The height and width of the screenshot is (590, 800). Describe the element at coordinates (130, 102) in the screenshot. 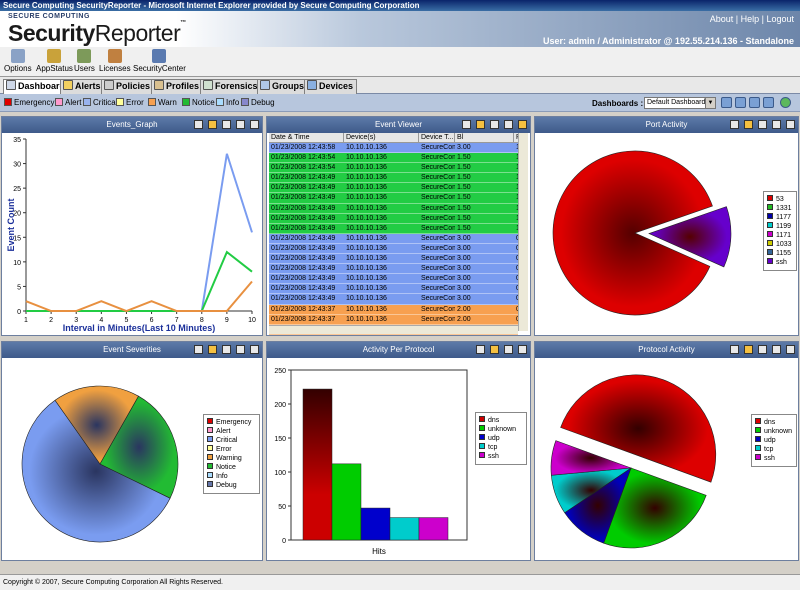

I see `severity-item: Error` at that location.